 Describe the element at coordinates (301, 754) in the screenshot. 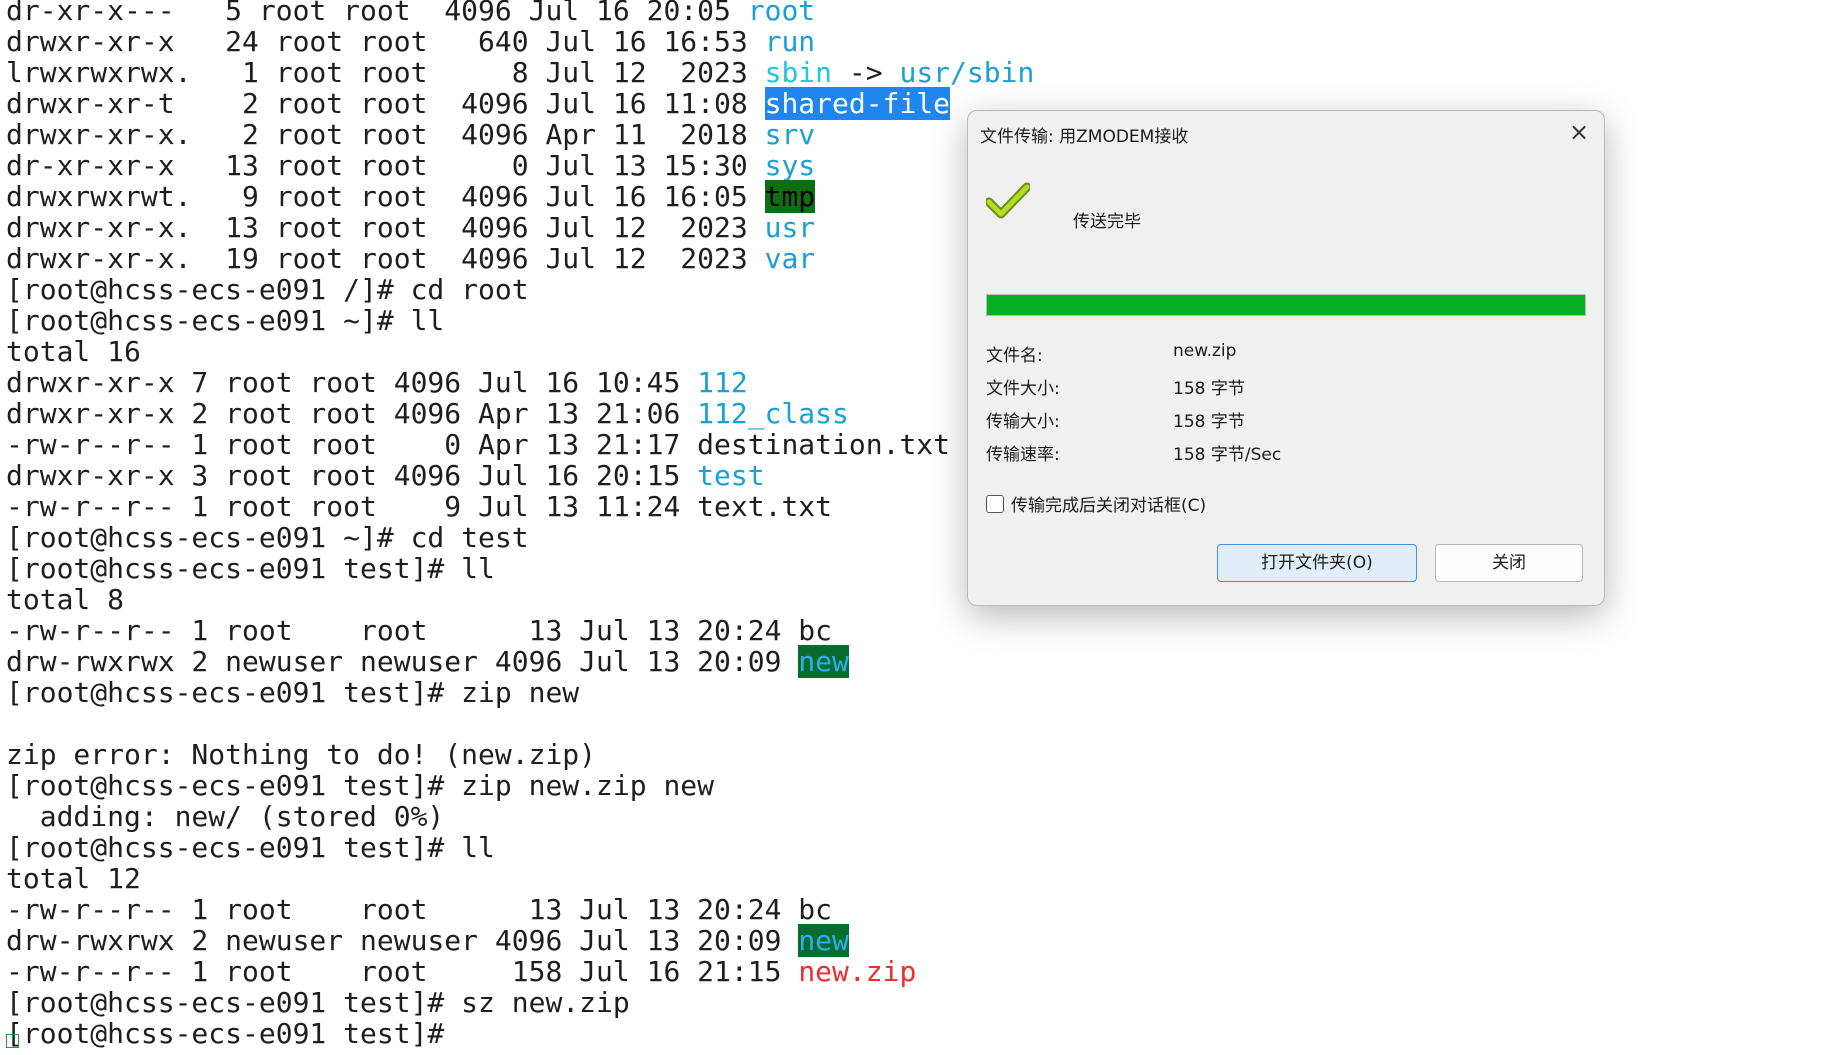

I see `terminal-text: zip error: Nothing to do! (new.zip)` at that location.